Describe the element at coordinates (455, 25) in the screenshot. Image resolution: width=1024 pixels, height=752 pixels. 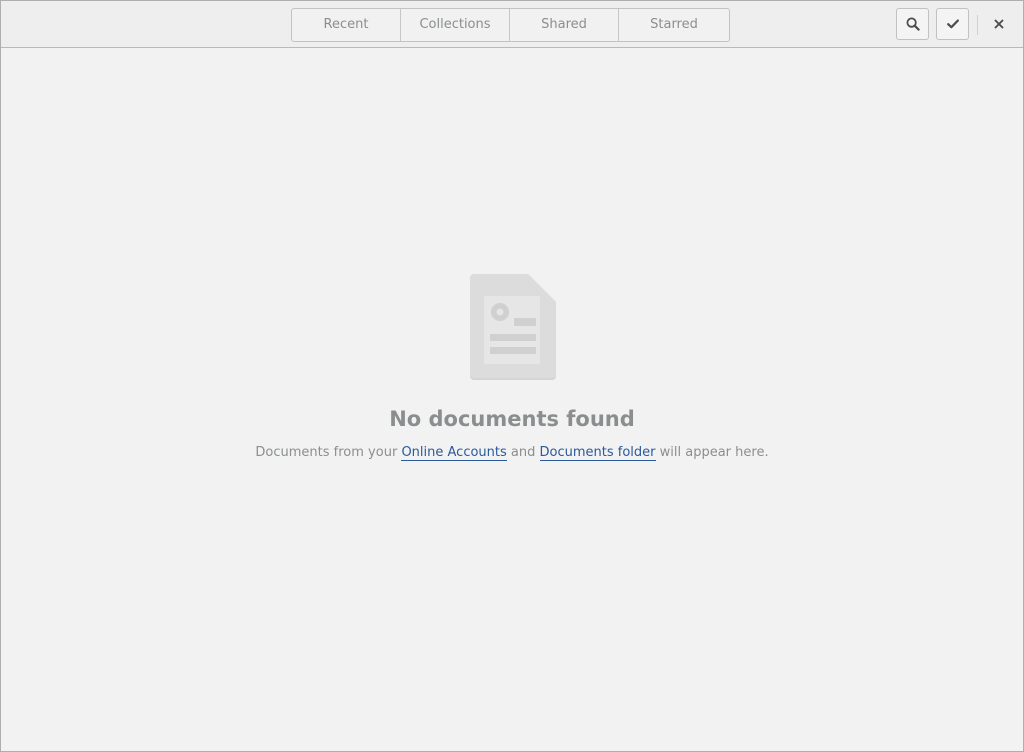
I see `tab-collections: Collections` at that location.